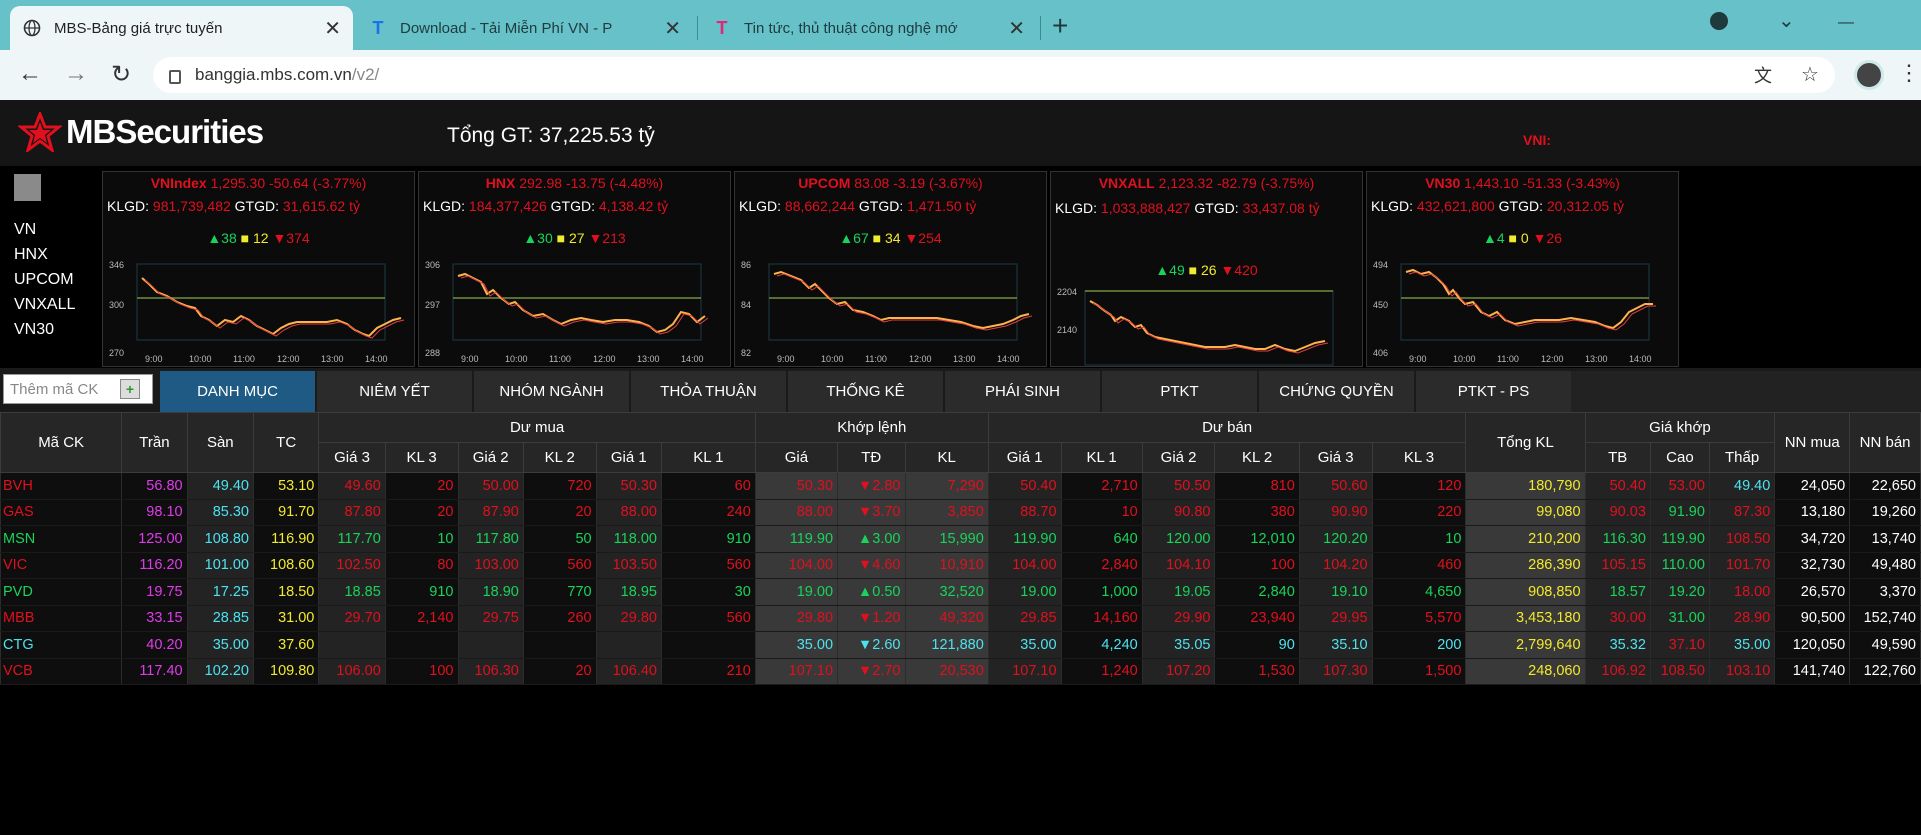  Describe the element at coordinates (130, 389) in the screenshot. I see `add-stock-plus-icon: +` at that location.